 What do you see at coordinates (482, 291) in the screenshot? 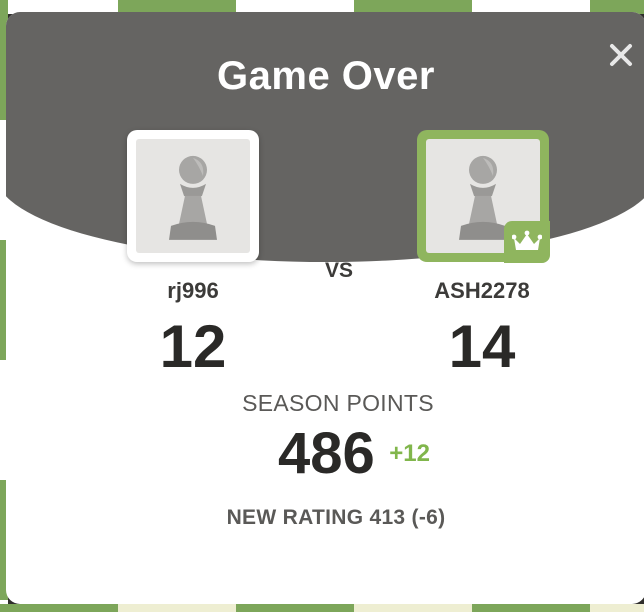
I see `player-username-right: ASH2278` at bounding box center [482, 291].